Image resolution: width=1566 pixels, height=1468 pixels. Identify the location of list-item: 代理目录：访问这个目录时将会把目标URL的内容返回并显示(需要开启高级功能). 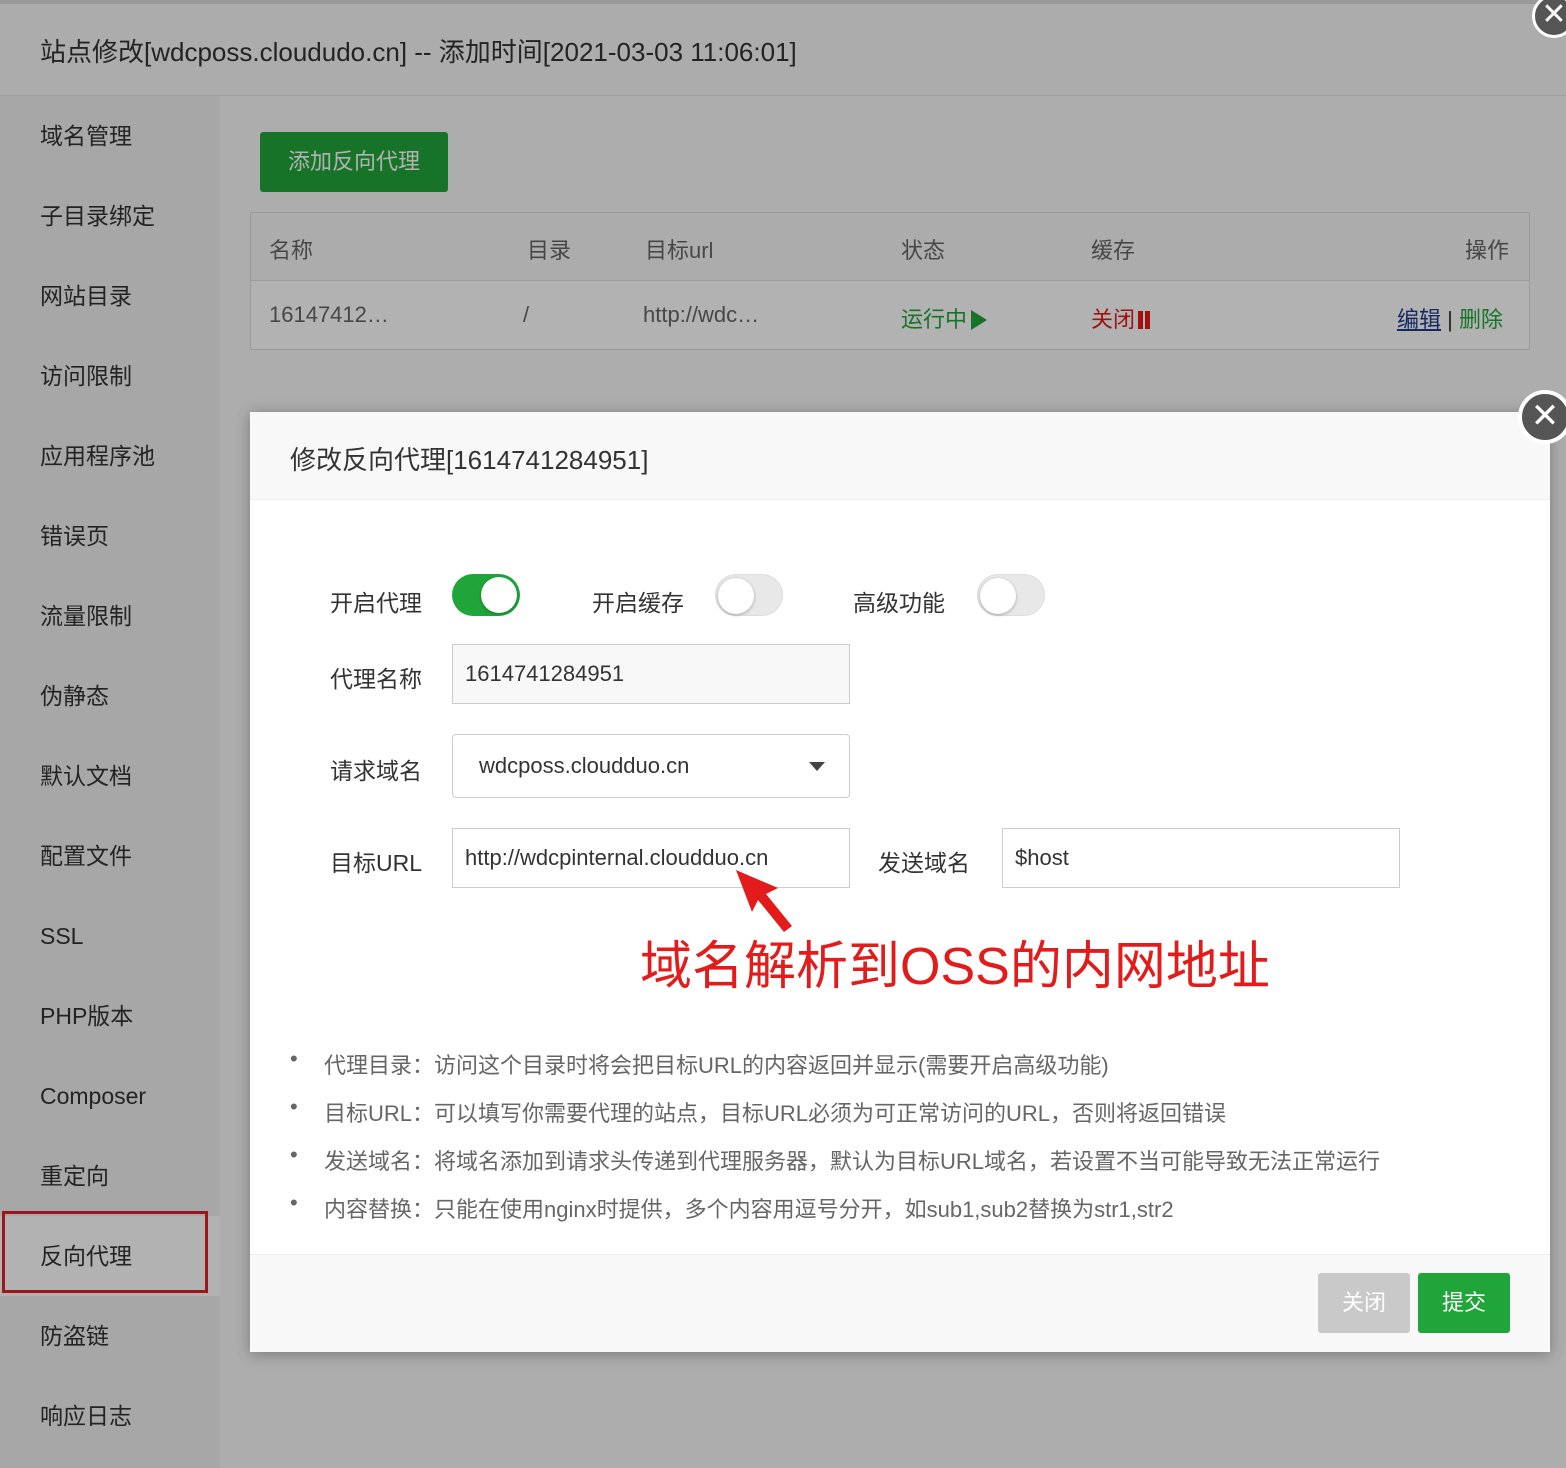
(699, 1062).